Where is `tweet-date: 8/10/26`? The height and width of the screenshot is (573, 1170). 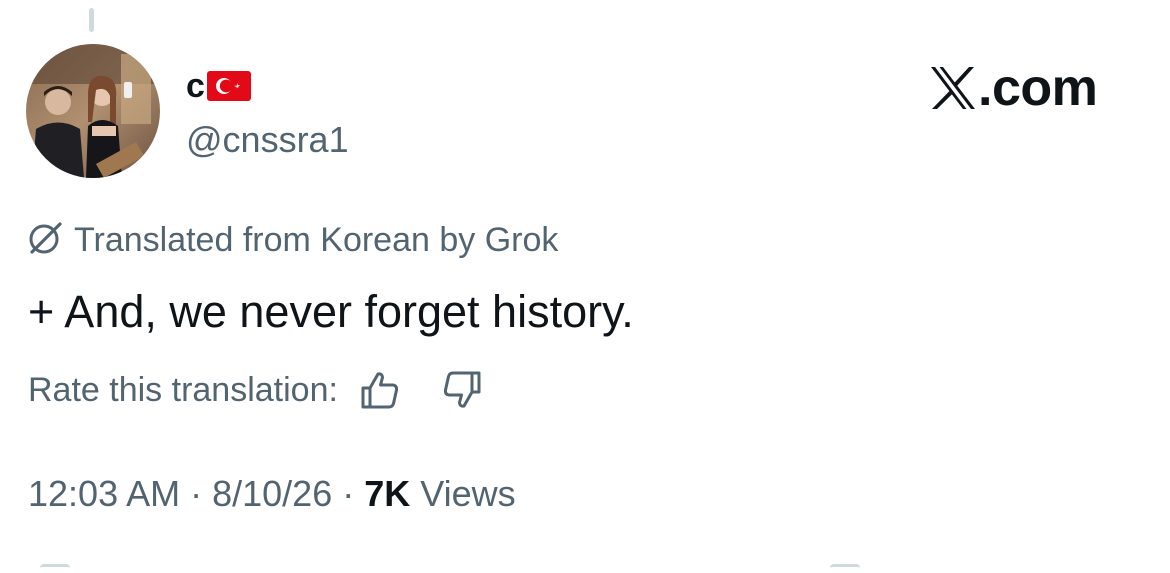 tweet-date: 8/10/26 is located at coordinates (272, 494).